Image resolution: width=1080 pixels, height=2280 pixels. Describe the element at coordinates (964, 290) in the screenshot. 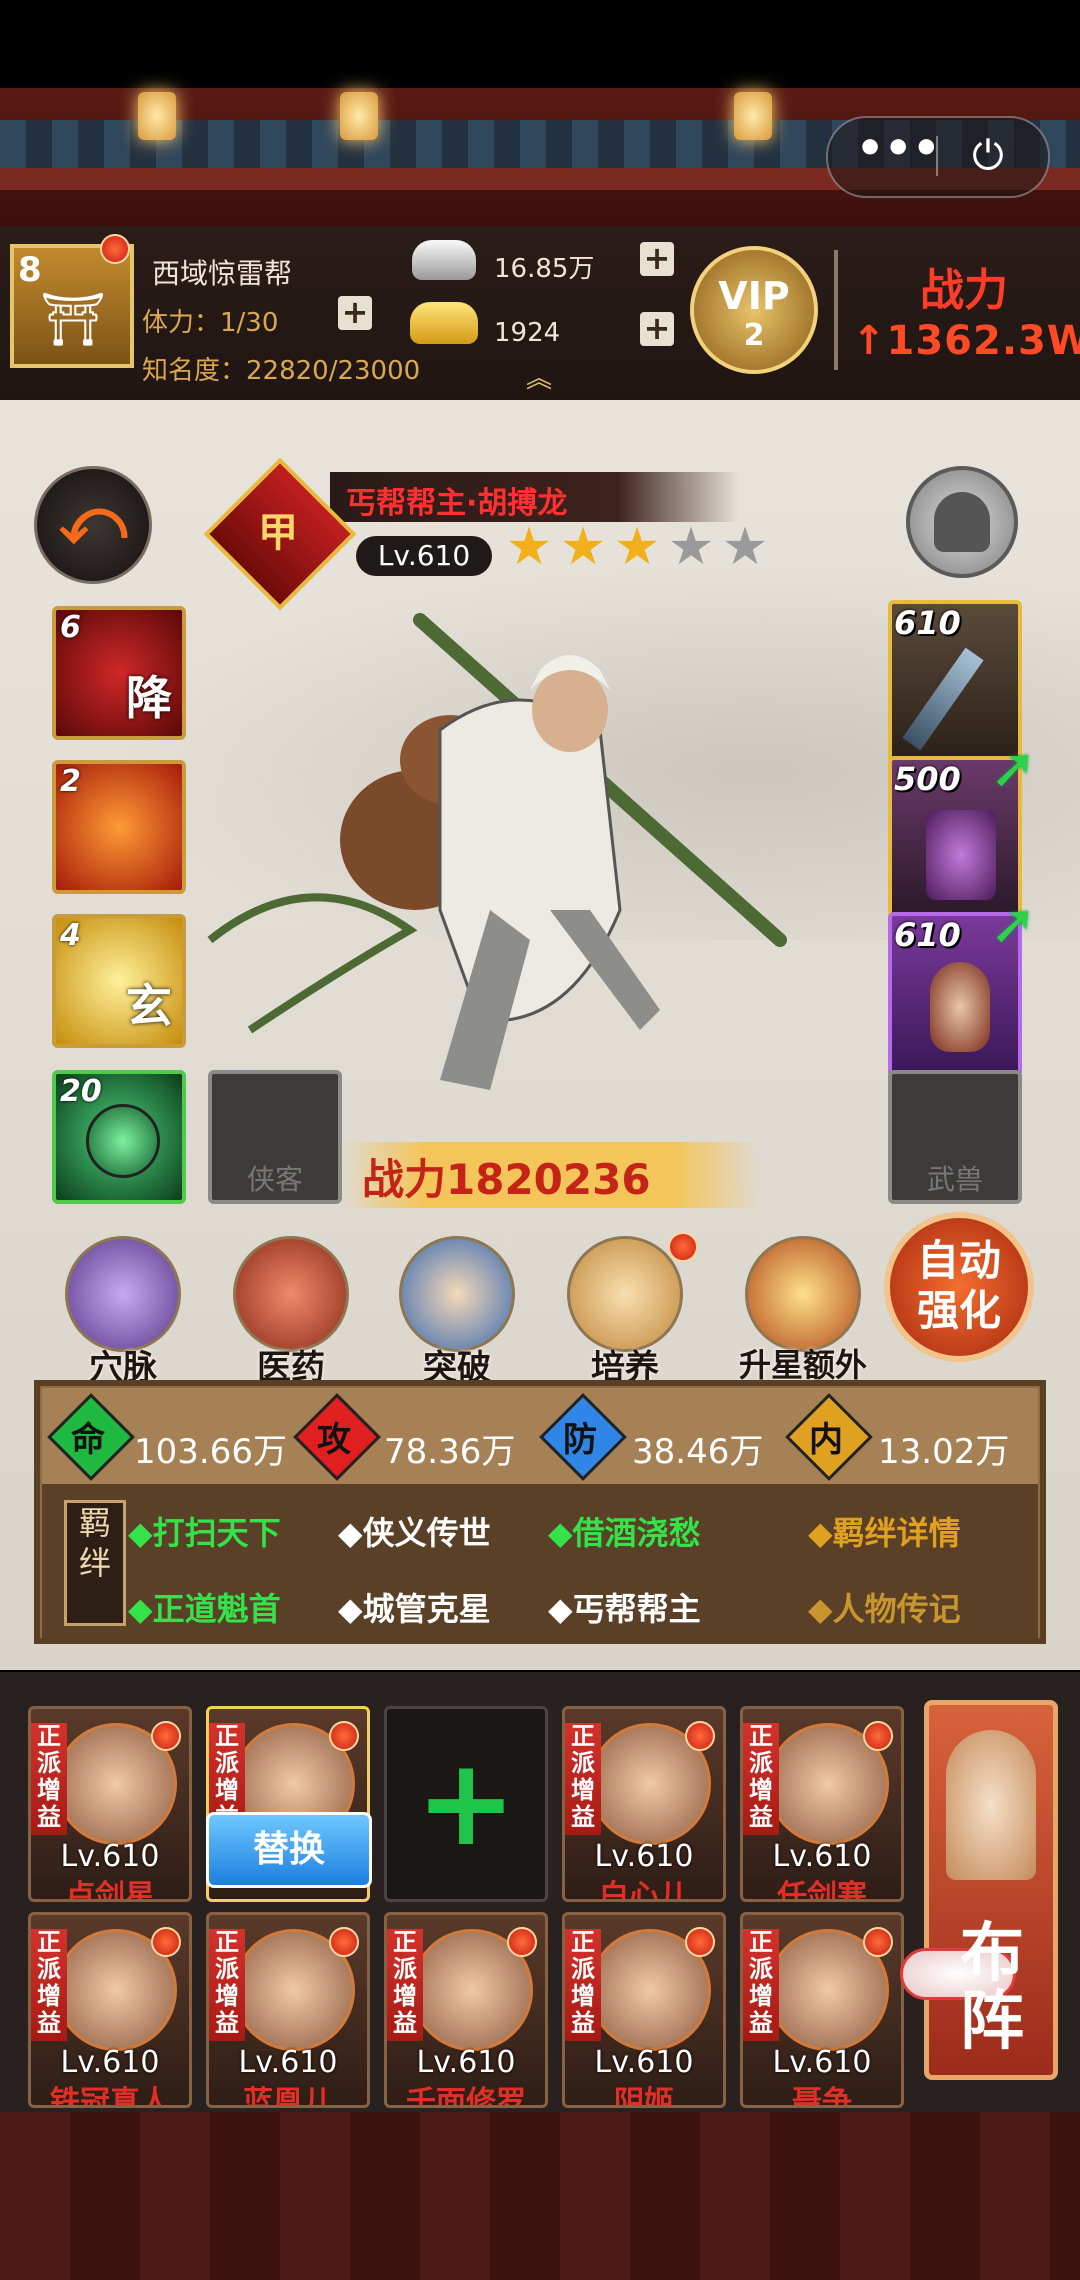

I see `total-power-label: 战力` at that location.